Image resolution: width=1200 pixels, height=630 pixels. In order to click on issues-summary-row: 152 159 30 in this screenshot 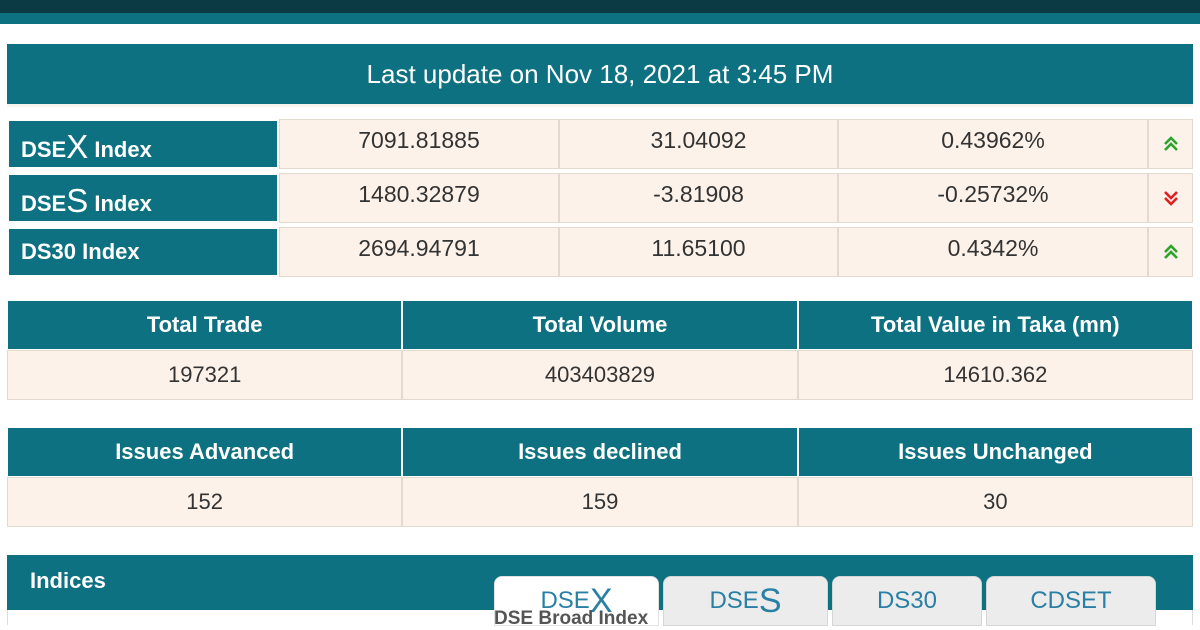, I will do `click(600, 502)`.